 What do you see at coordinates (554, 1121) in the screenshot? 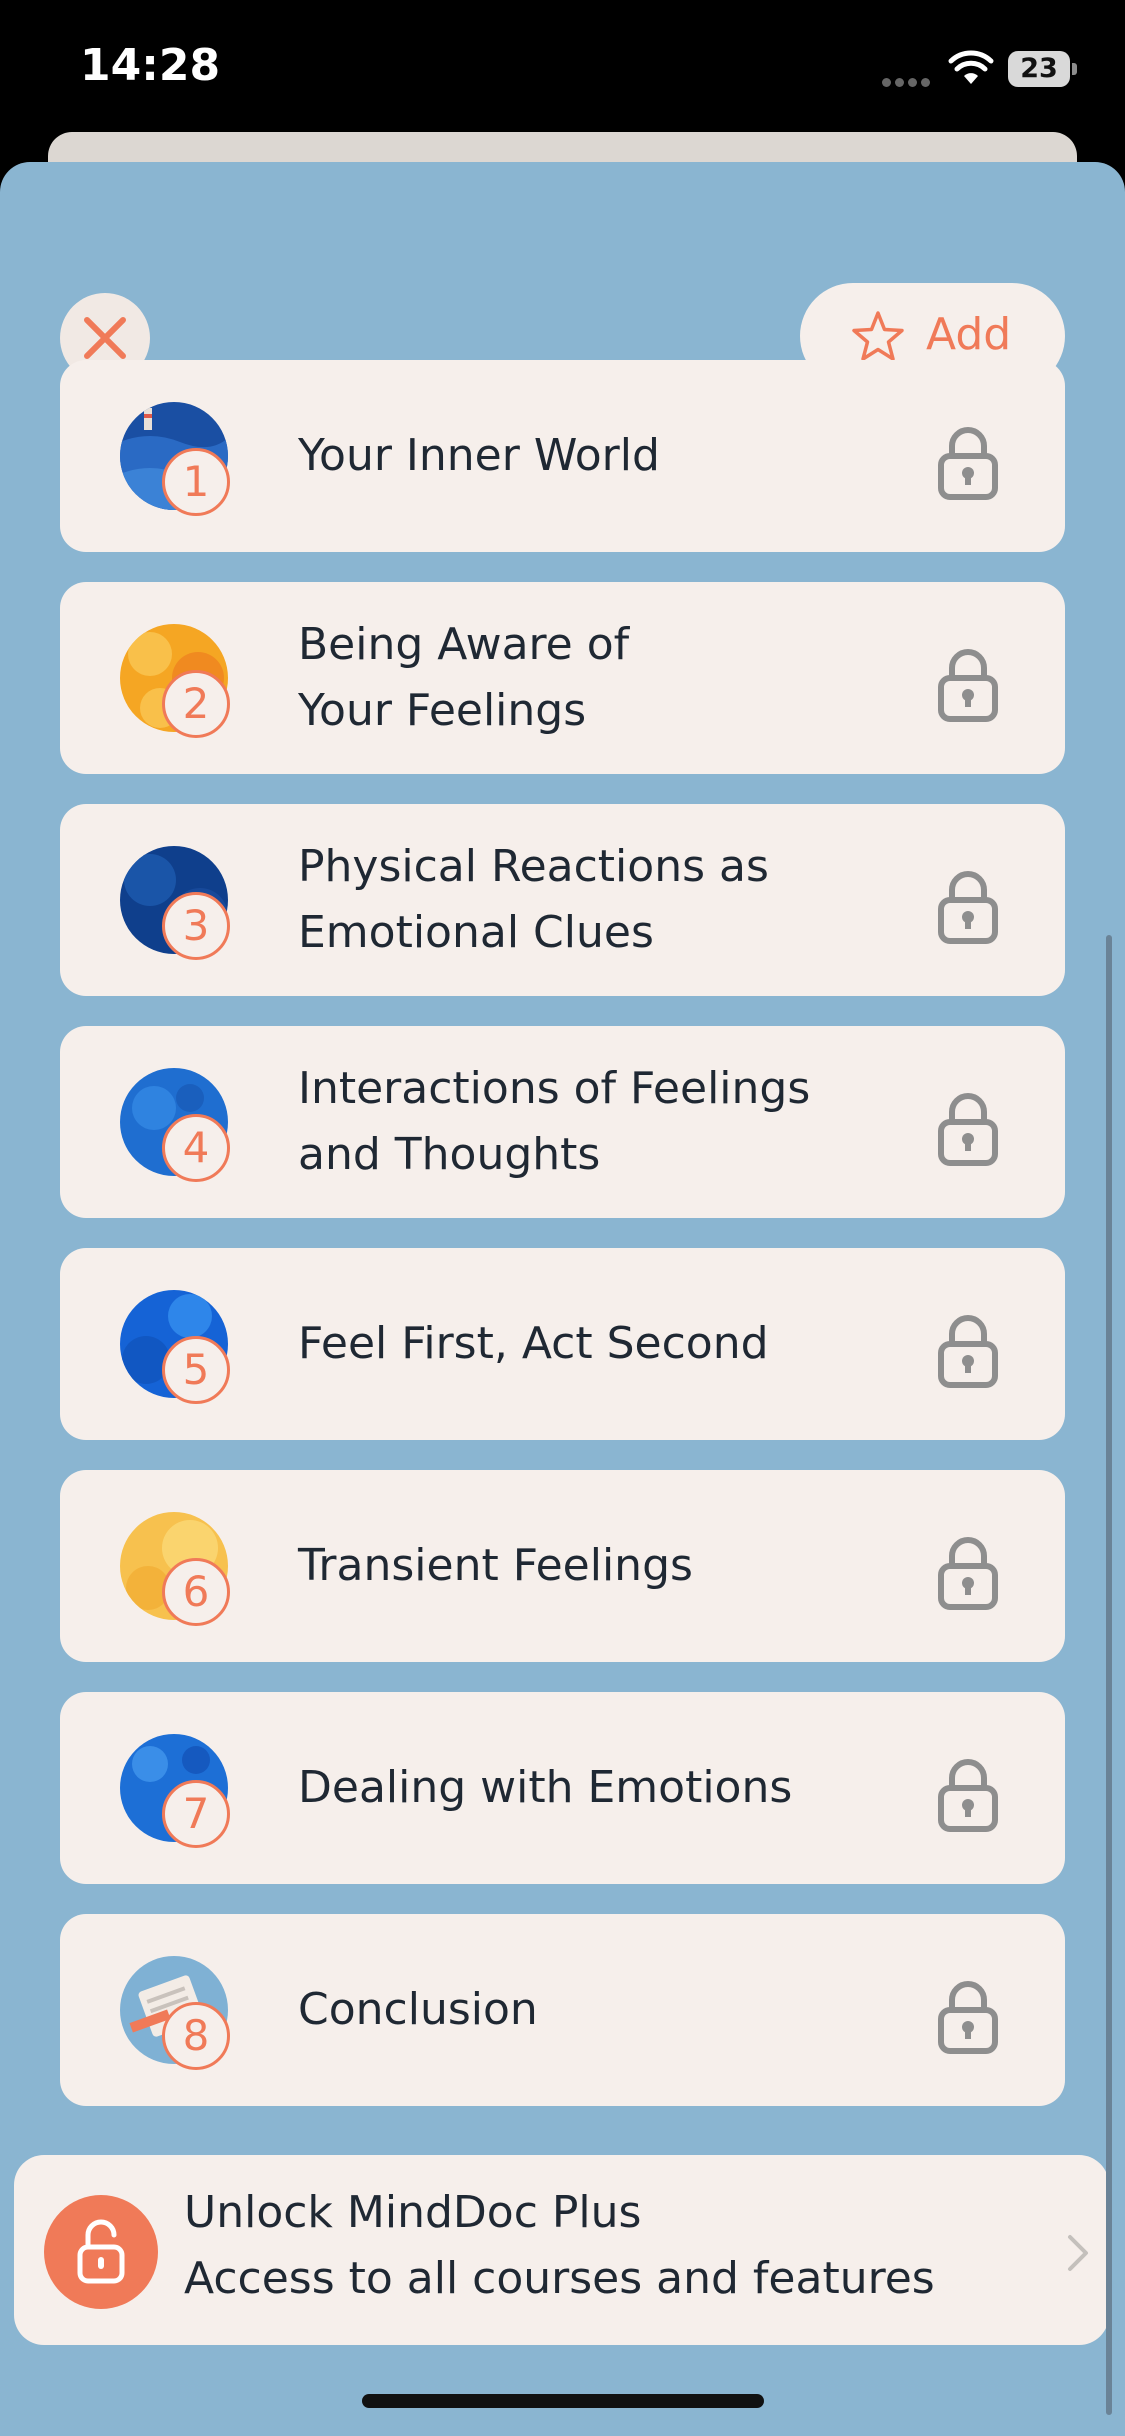
I see `course-title: Interactions of Feelings and Thoughts` at bounding box center [554, 1121].